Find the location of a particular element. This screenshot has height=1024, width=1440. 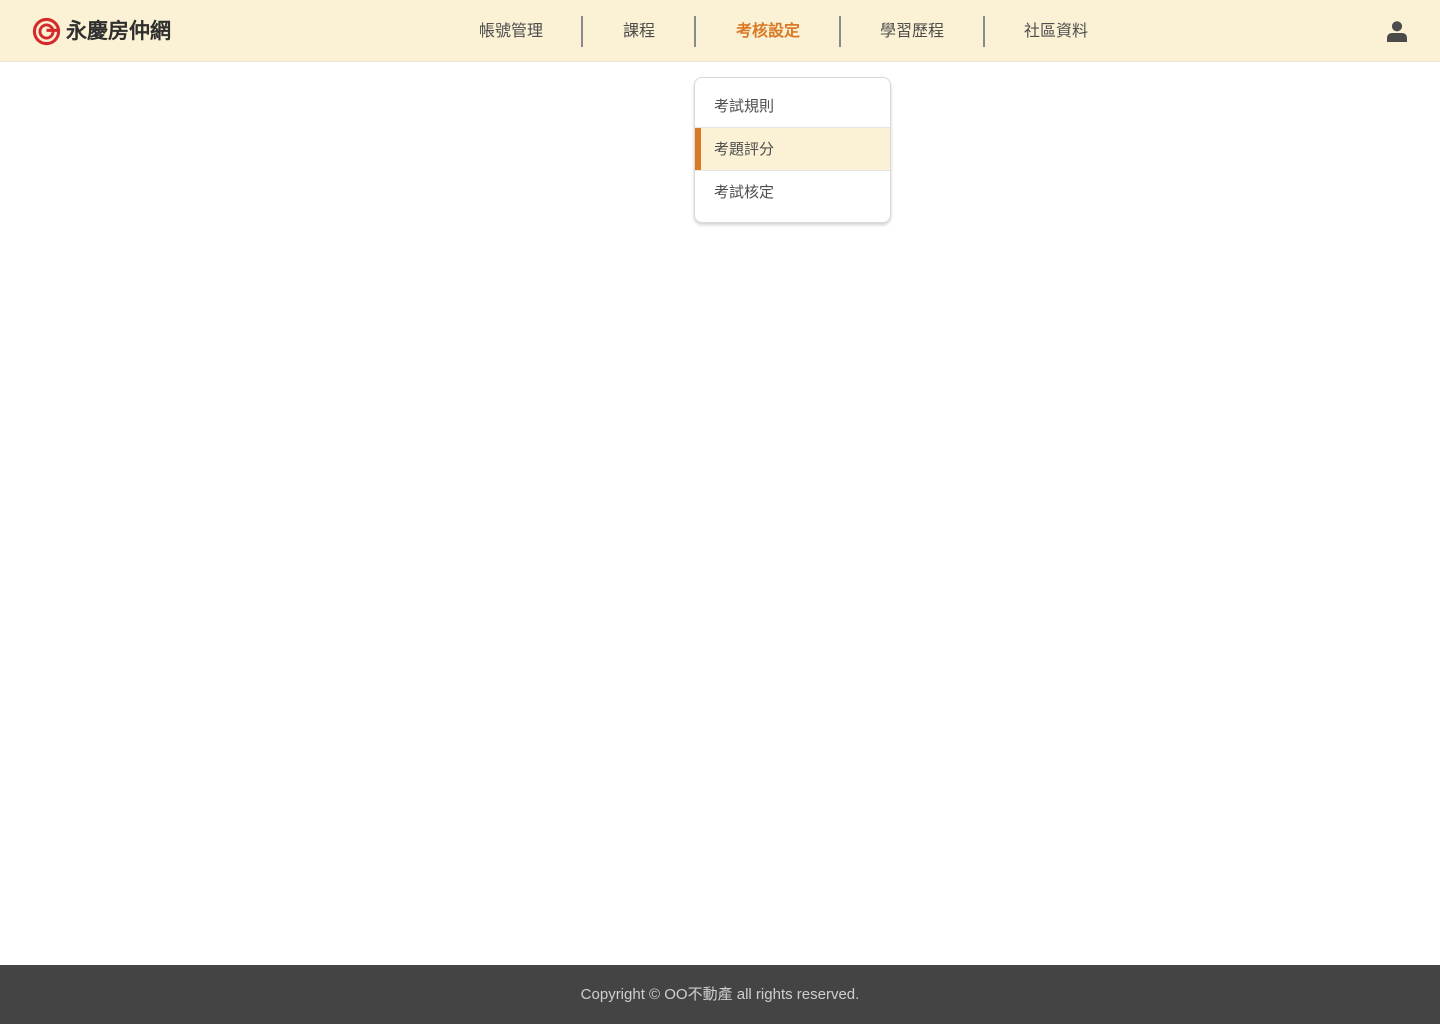

nav-item-assessment-settings: 考核設定 is located at coordinates (768, 31).